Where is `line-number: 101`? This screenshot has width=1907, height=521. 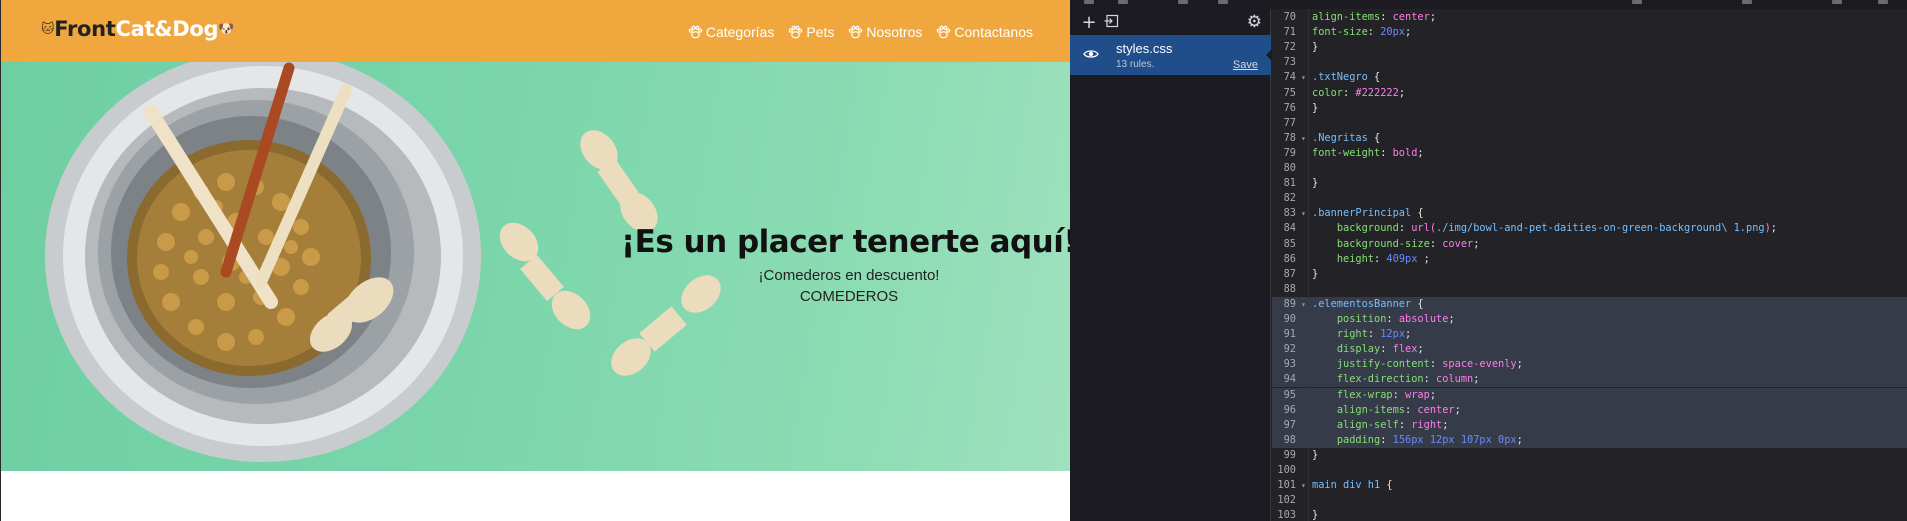 line-number: 101 is located at coordinates (1286, 485).